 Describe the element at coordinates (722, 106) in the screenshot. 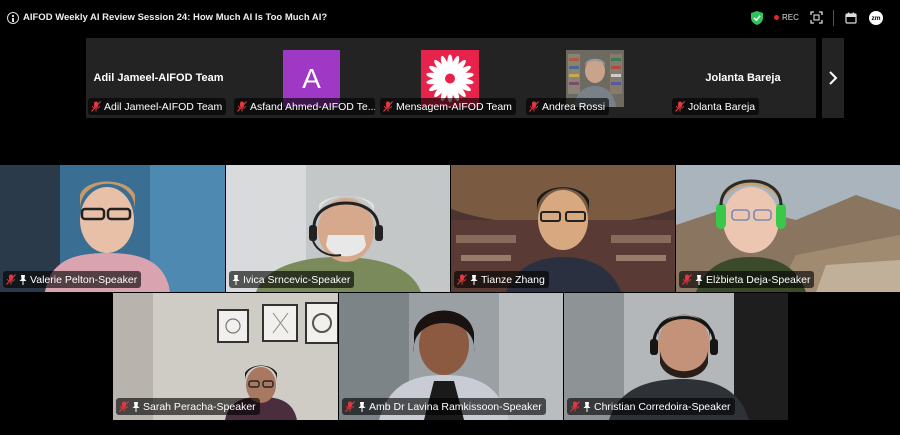

I see `participant-name: Jolanta Bareja` at that location.